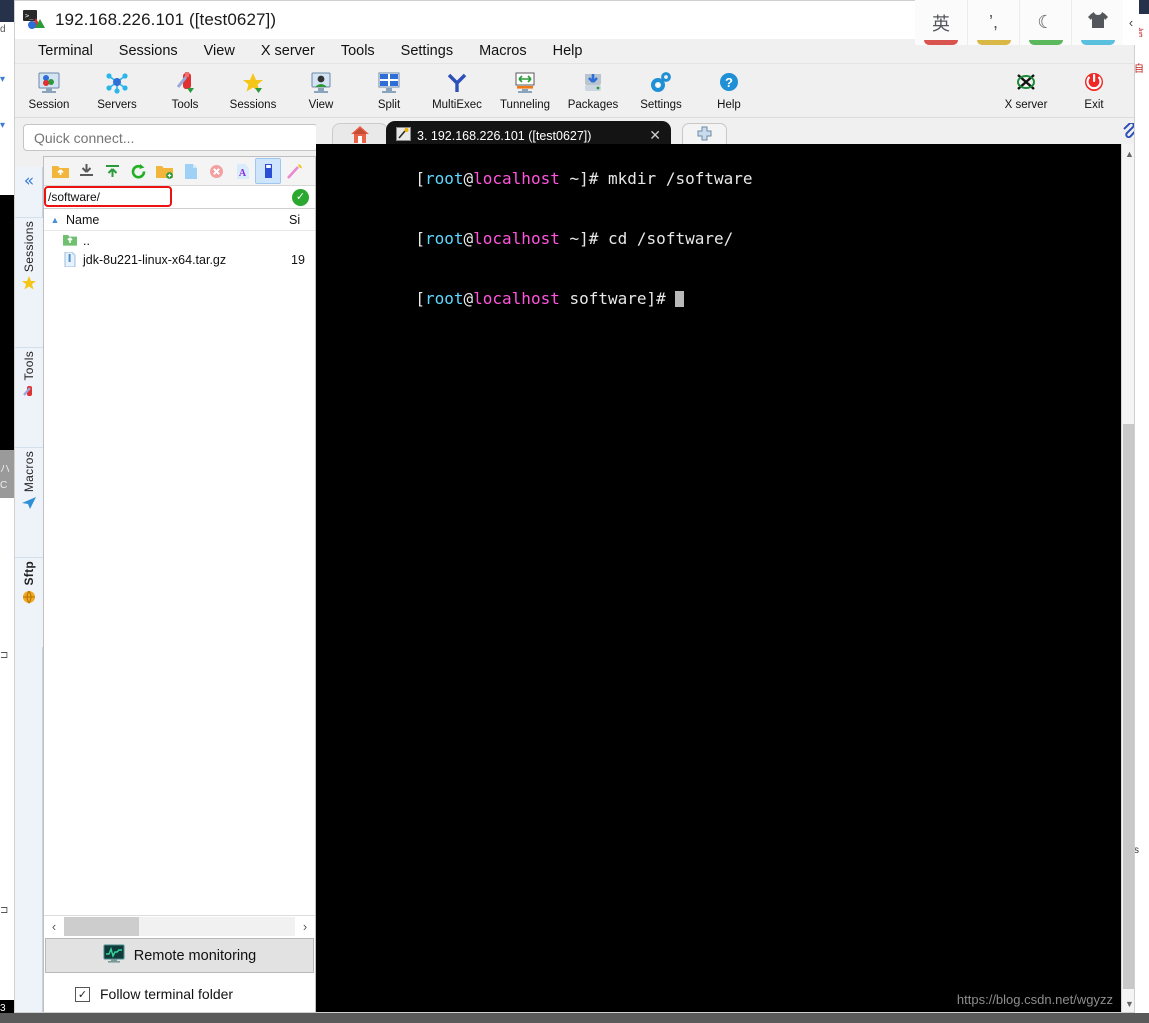  Describe the element at coordinates (994, 42) in the screenshot. I see `ime-underline-punctuation` at that location.